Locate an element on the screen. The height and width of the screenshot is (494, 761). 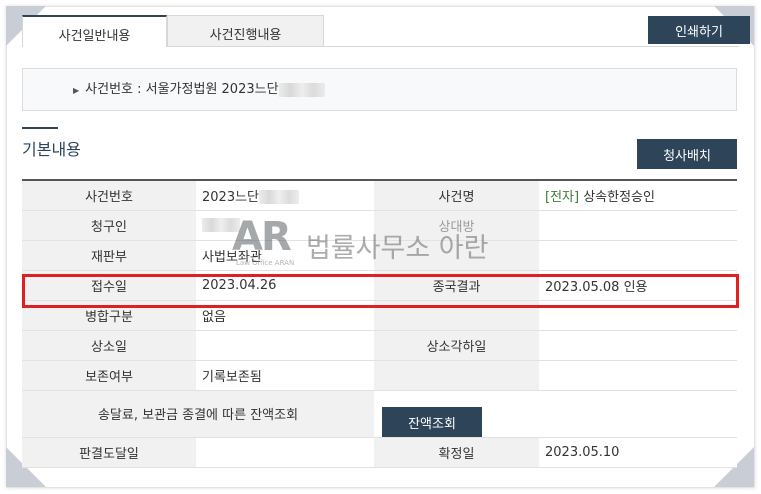
electronic-tag: [전자] is located at coordinates (562, 197).